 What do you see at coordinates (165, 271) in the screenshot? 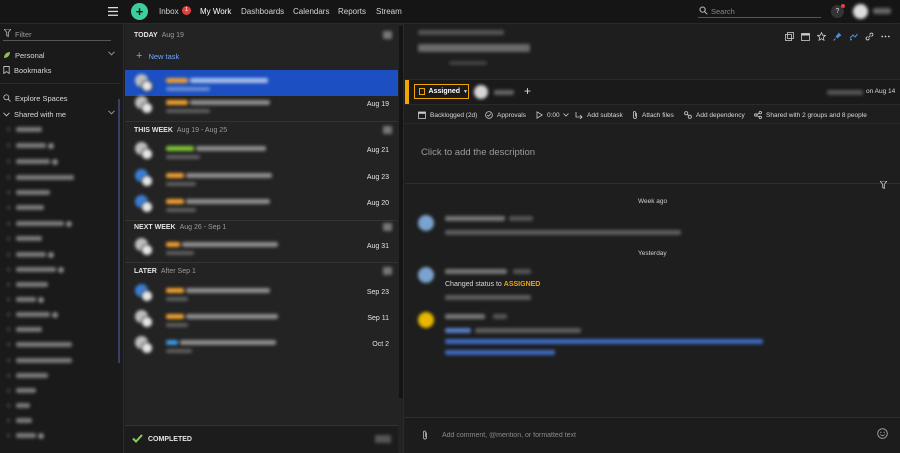
I see `section-header-later: LATER After Sep 1` at bounding box center [165, 271].